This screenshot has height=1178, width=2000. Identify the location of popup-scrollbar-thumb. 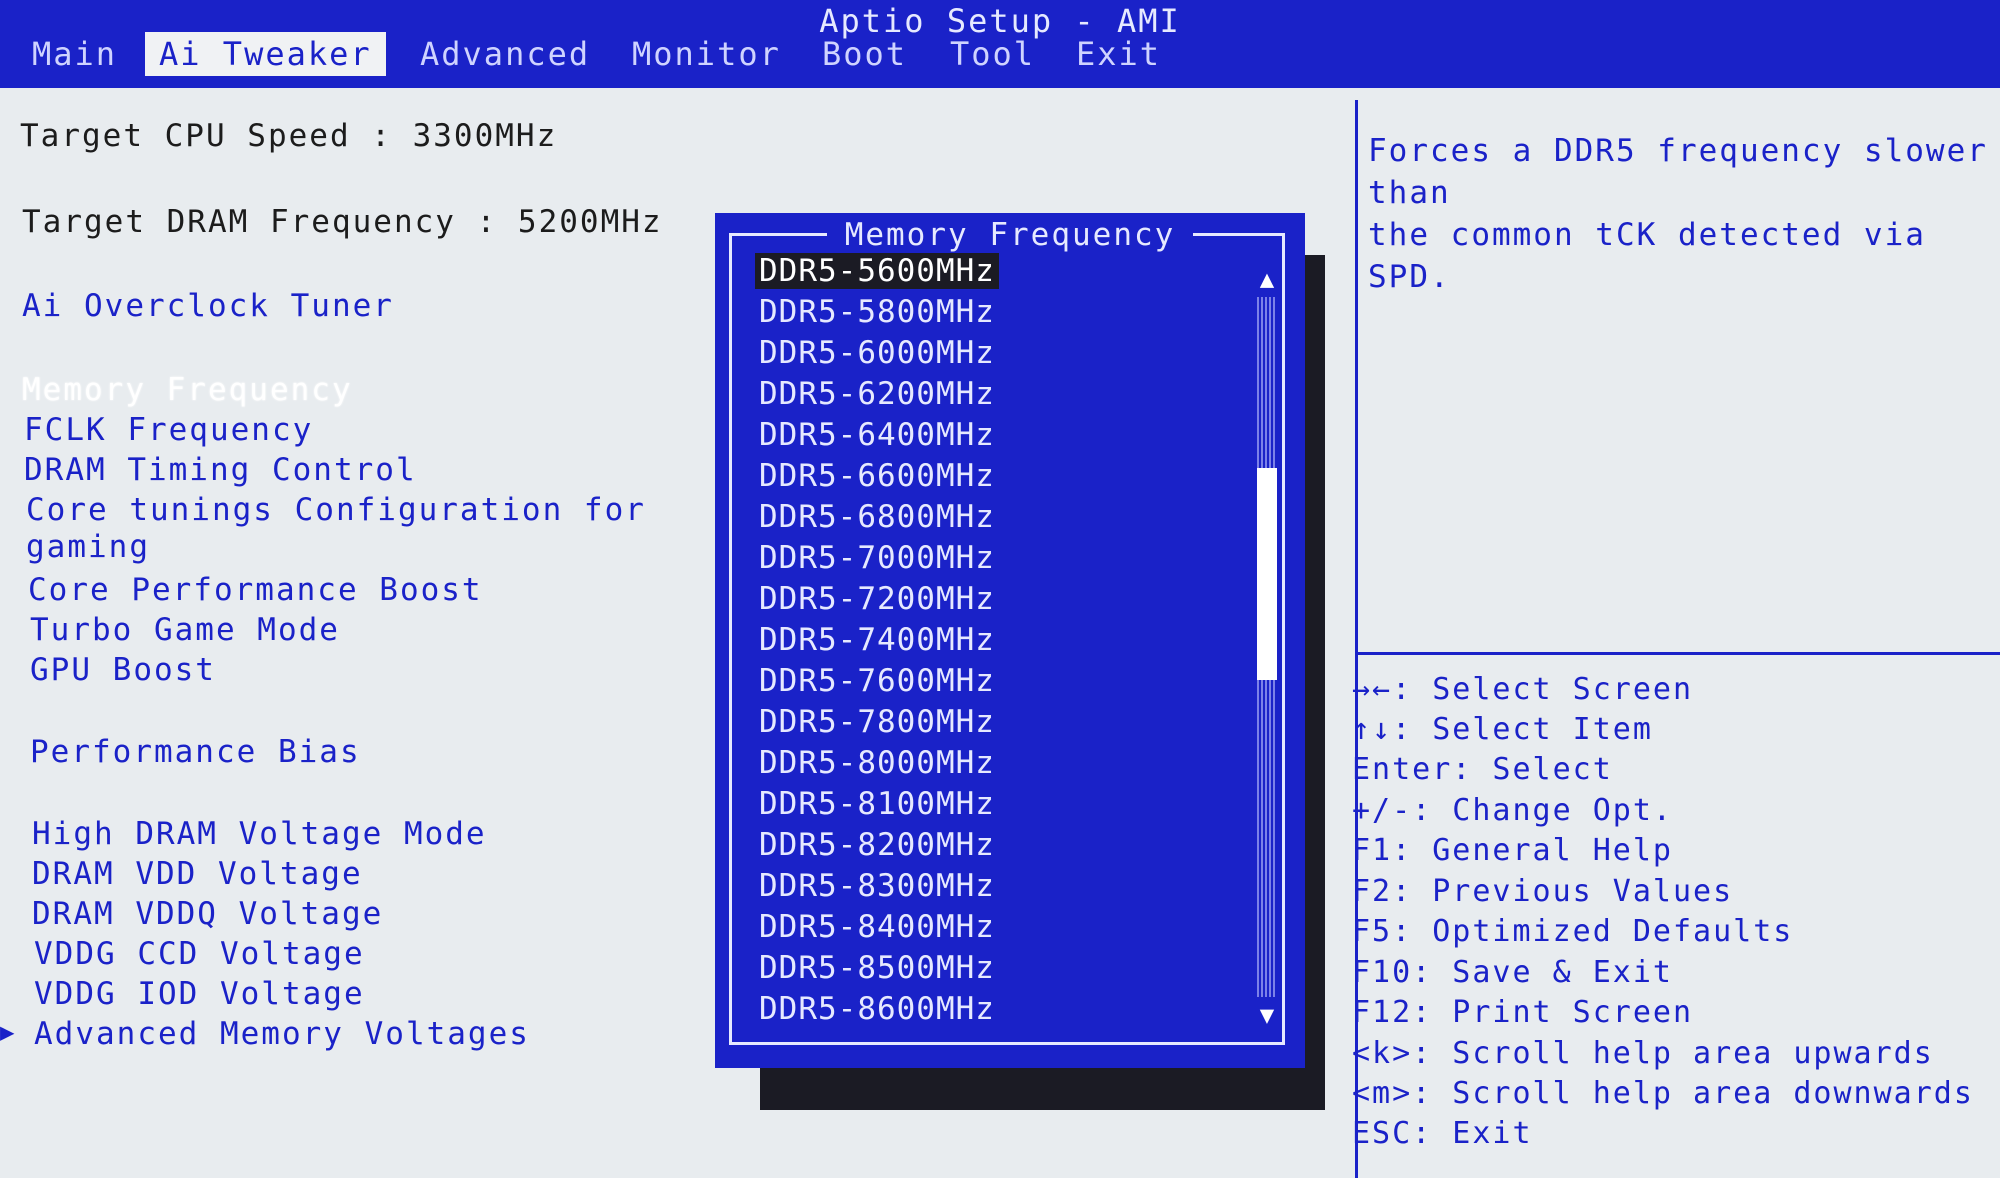
(1267, 574).